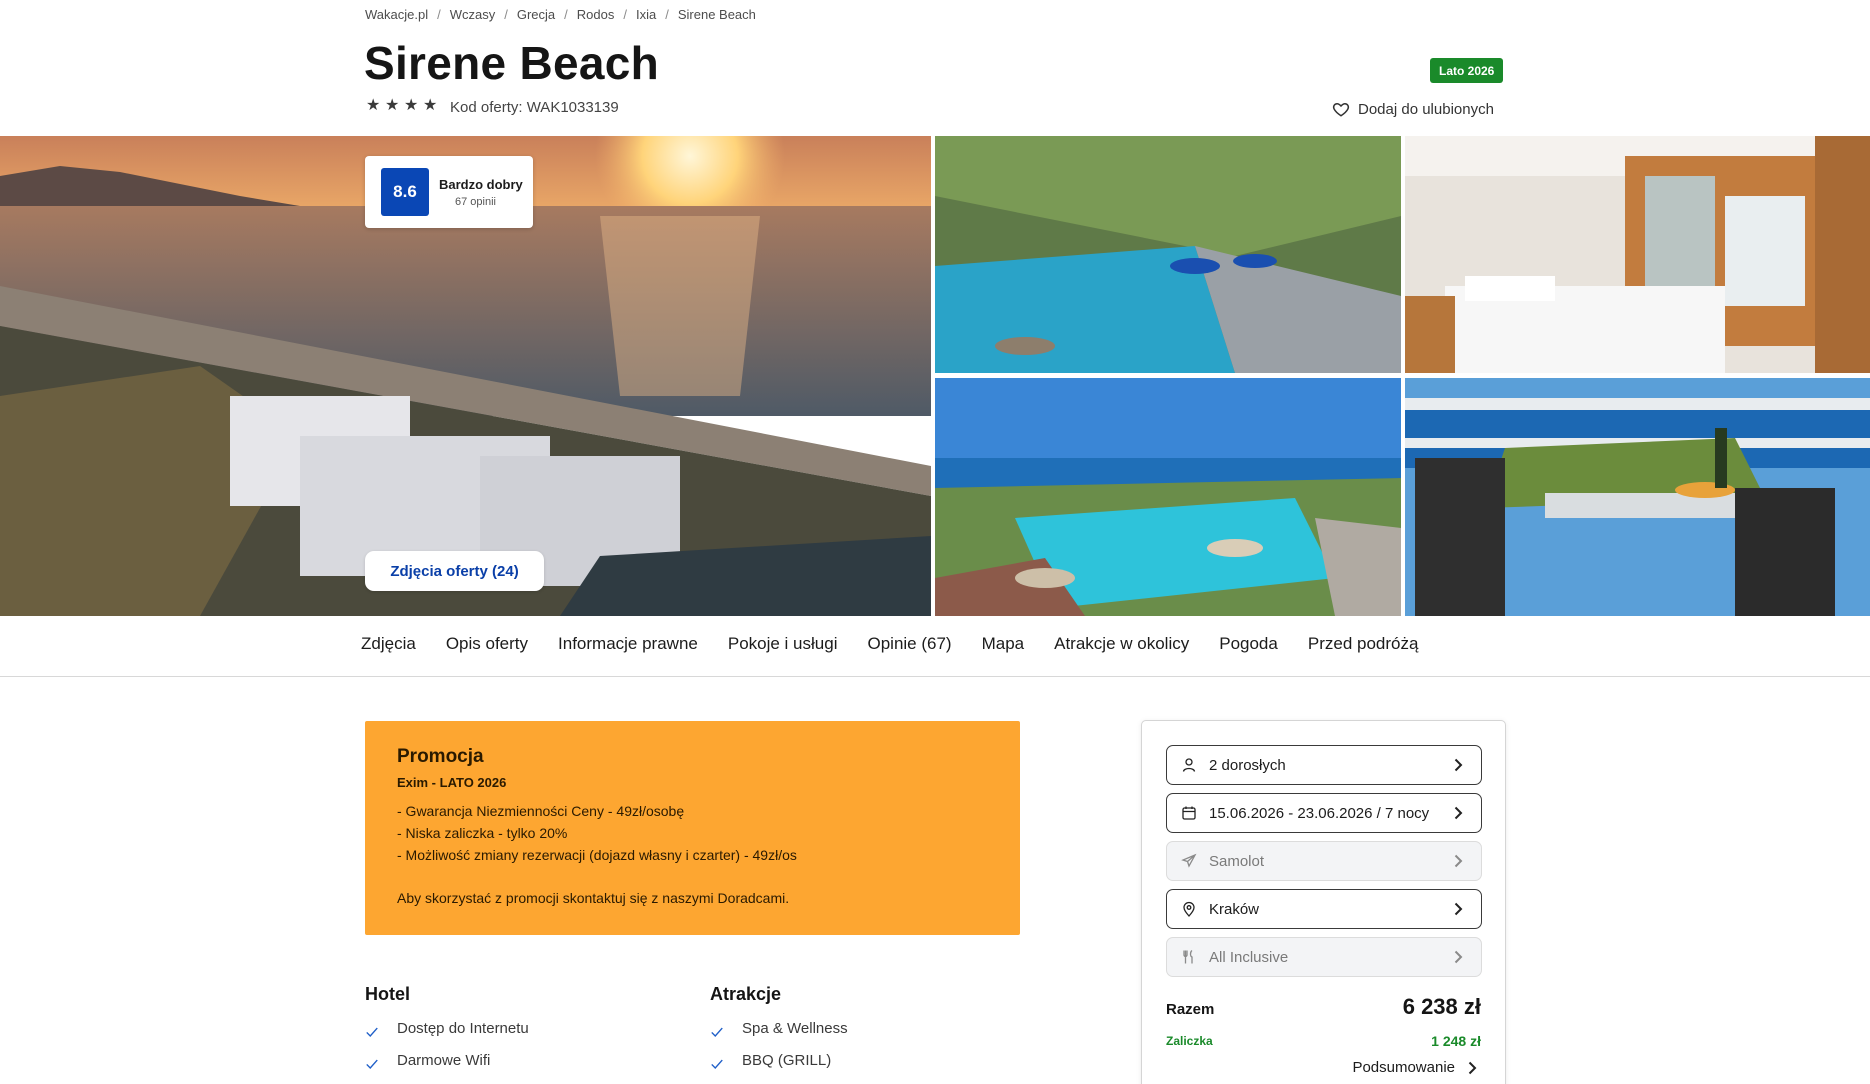 Image resolution: width=1870 pixels, height=1084 pixels. Describe the element at coordinates (1121, 644) in the screenshot. I see `tab-attractions: Atrakcje w okolicy` at that location.